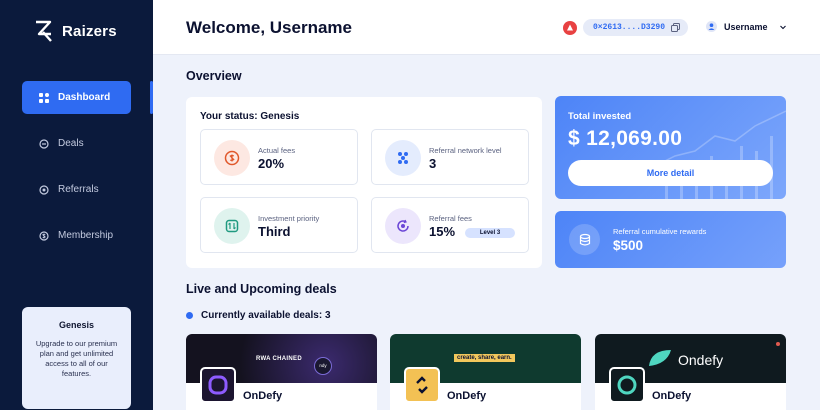 This screenshot has width=820, height=410. Describe the element at coordinates (450, 218) in the screenshot. I see `stat-label: Referral fees` at that location.